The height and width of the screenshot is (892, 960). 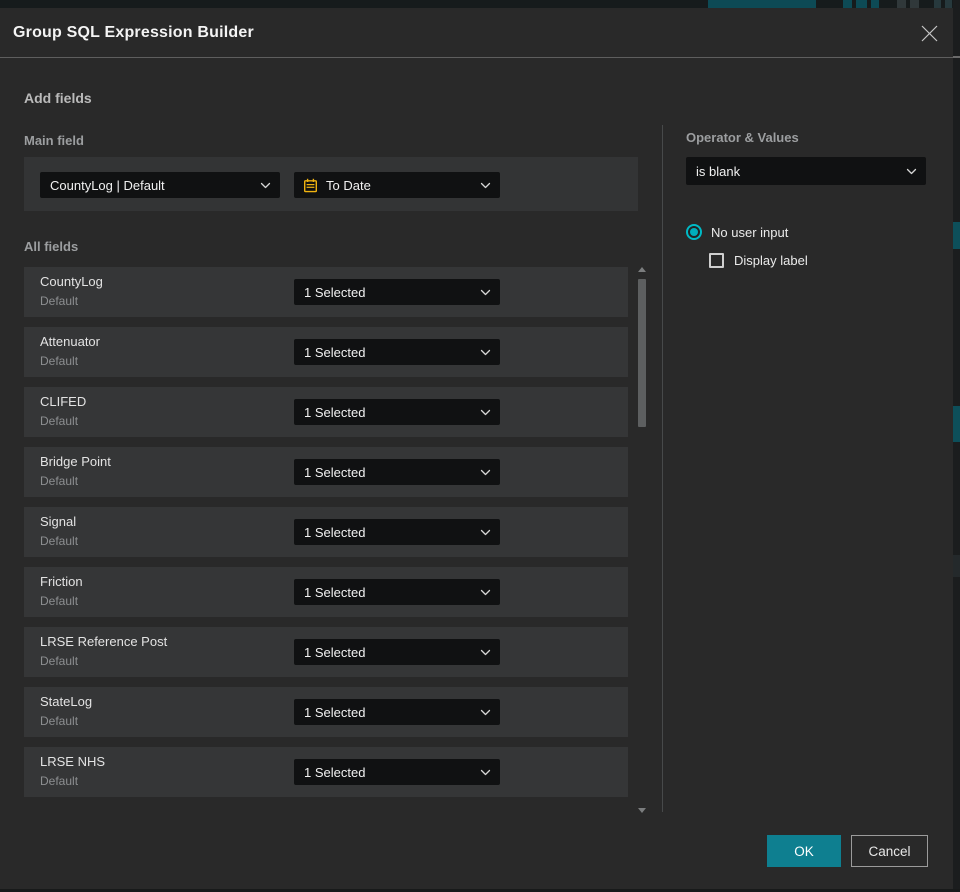 What do you see at coordinates (51, 246) in the screenshot?
I see `all-fields-label: All fields` at bounding box center [51, 246].